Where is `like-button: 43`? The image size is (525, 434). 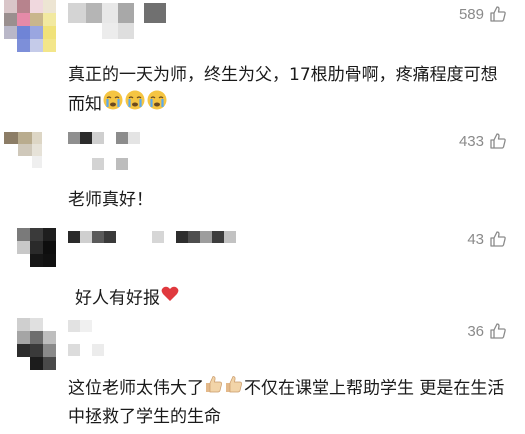
like-button: 43 is located at coordinates (487, 239).